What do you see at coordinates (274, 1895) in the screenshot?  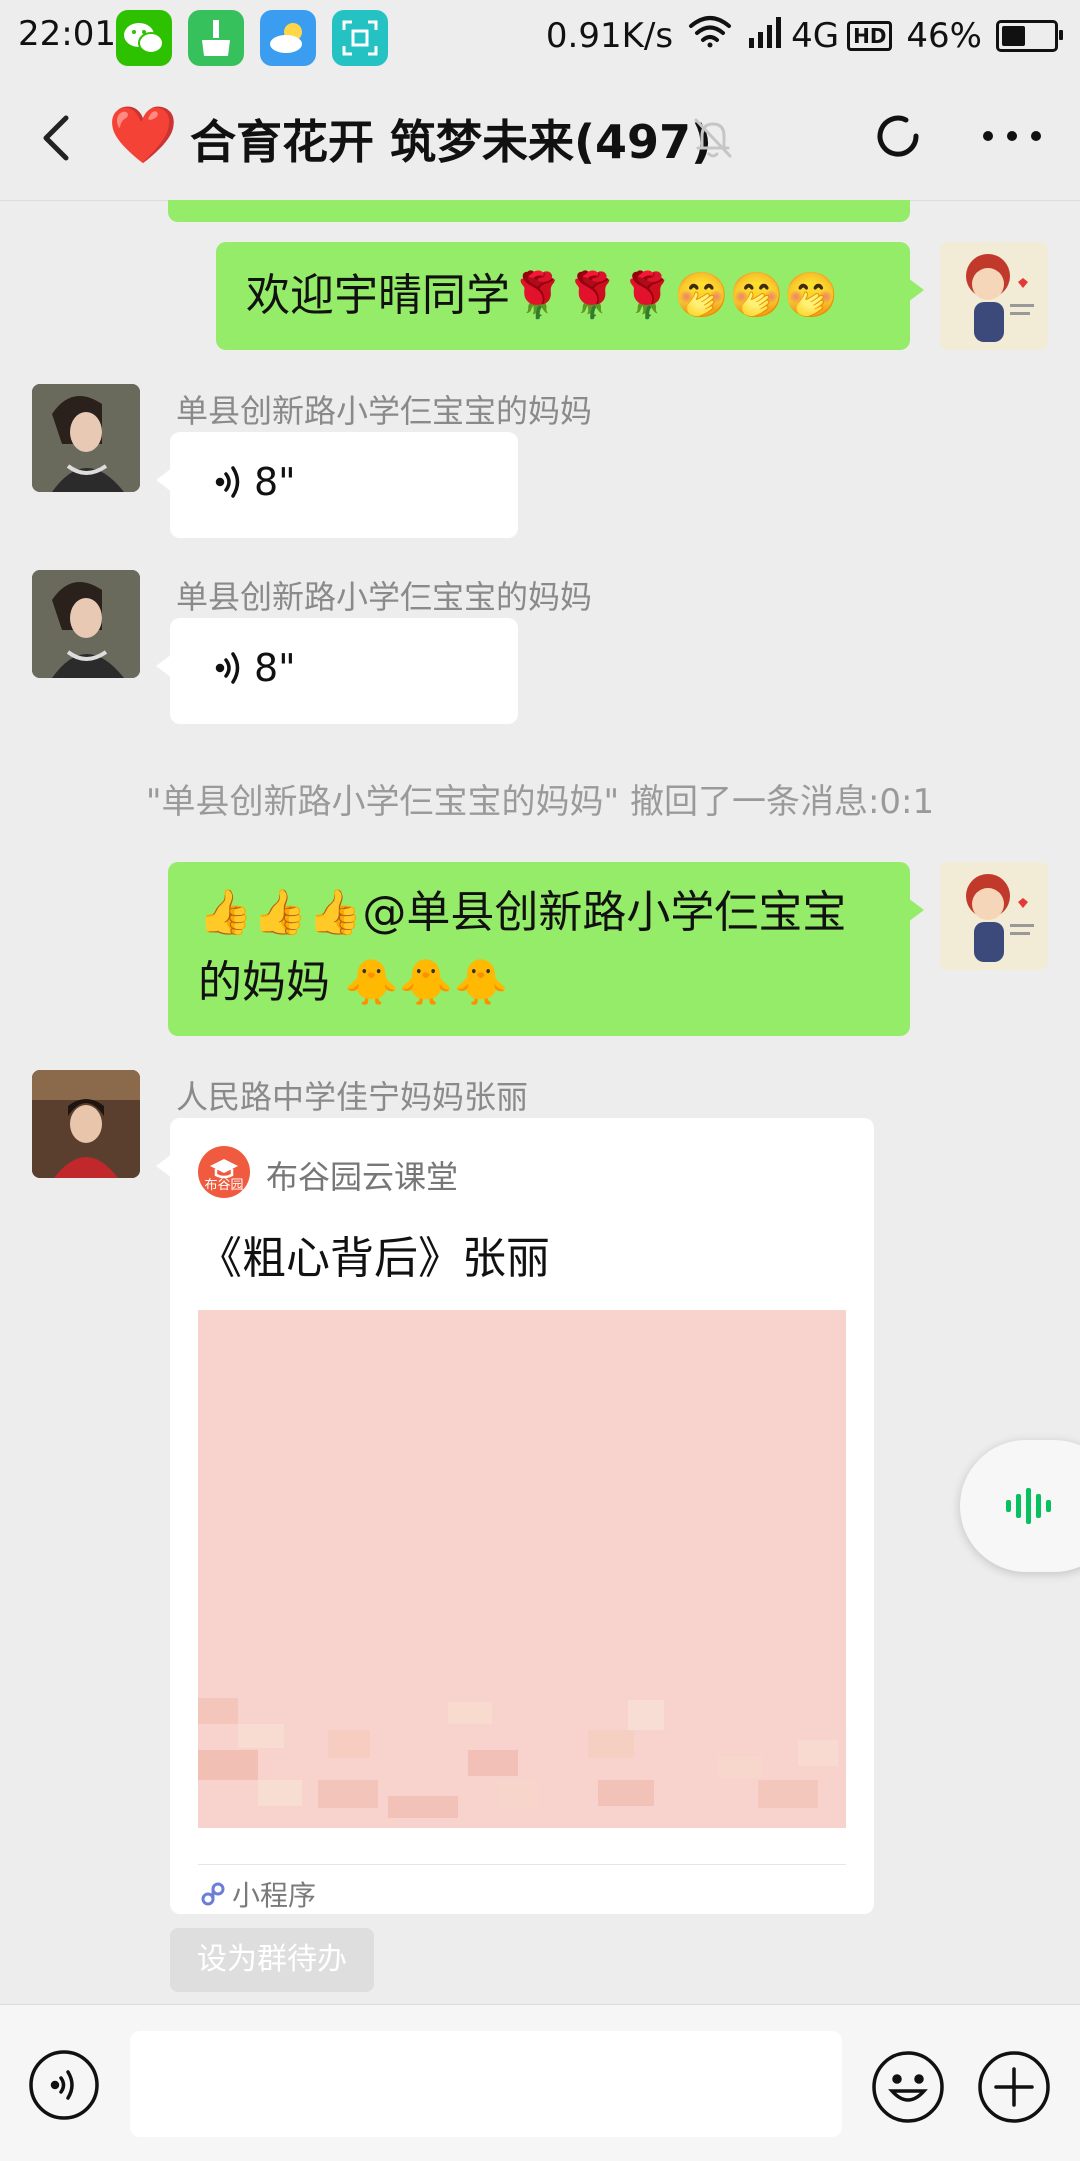 I see `miniprogram-label: 小程序` at bounding box center [274, 1895].